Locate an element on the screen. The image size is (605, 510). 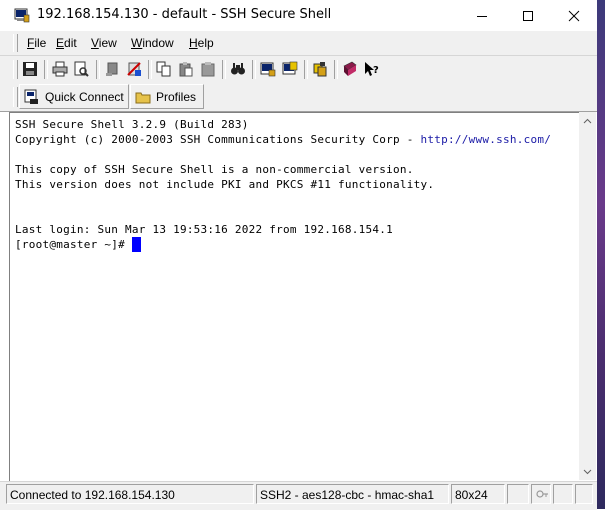
settings-icon is located at coordinates (268, 69).